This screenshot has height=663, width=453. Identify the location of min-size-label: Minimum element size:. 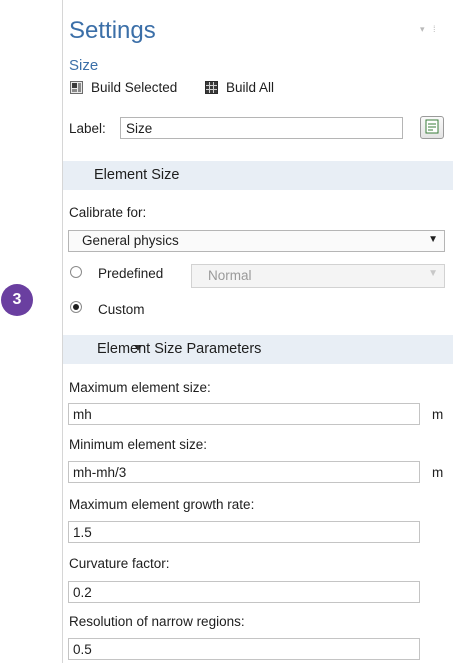
(138, 444).